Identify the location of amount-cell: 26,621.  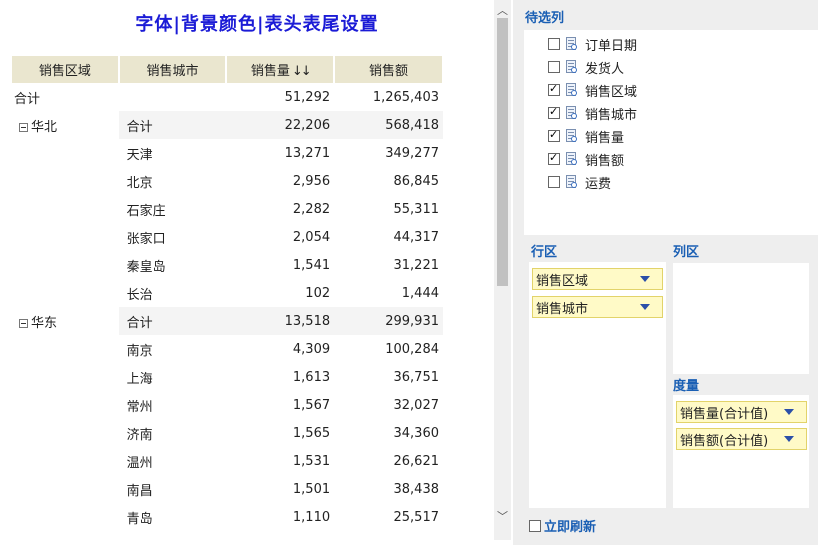
(416, 461).